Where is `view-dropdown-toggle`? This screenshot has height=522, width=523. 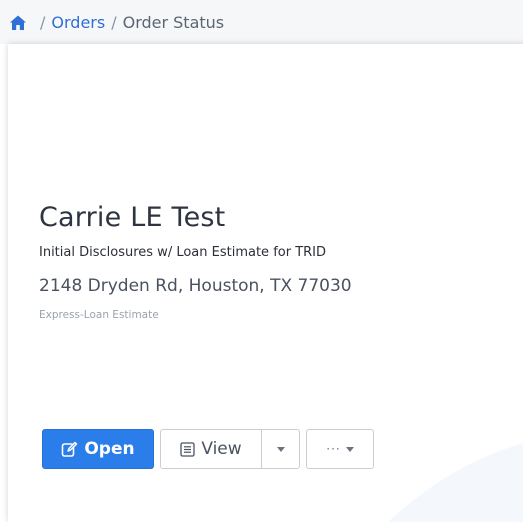 view-dropdown-toggle is located at coordinates (280, 449).